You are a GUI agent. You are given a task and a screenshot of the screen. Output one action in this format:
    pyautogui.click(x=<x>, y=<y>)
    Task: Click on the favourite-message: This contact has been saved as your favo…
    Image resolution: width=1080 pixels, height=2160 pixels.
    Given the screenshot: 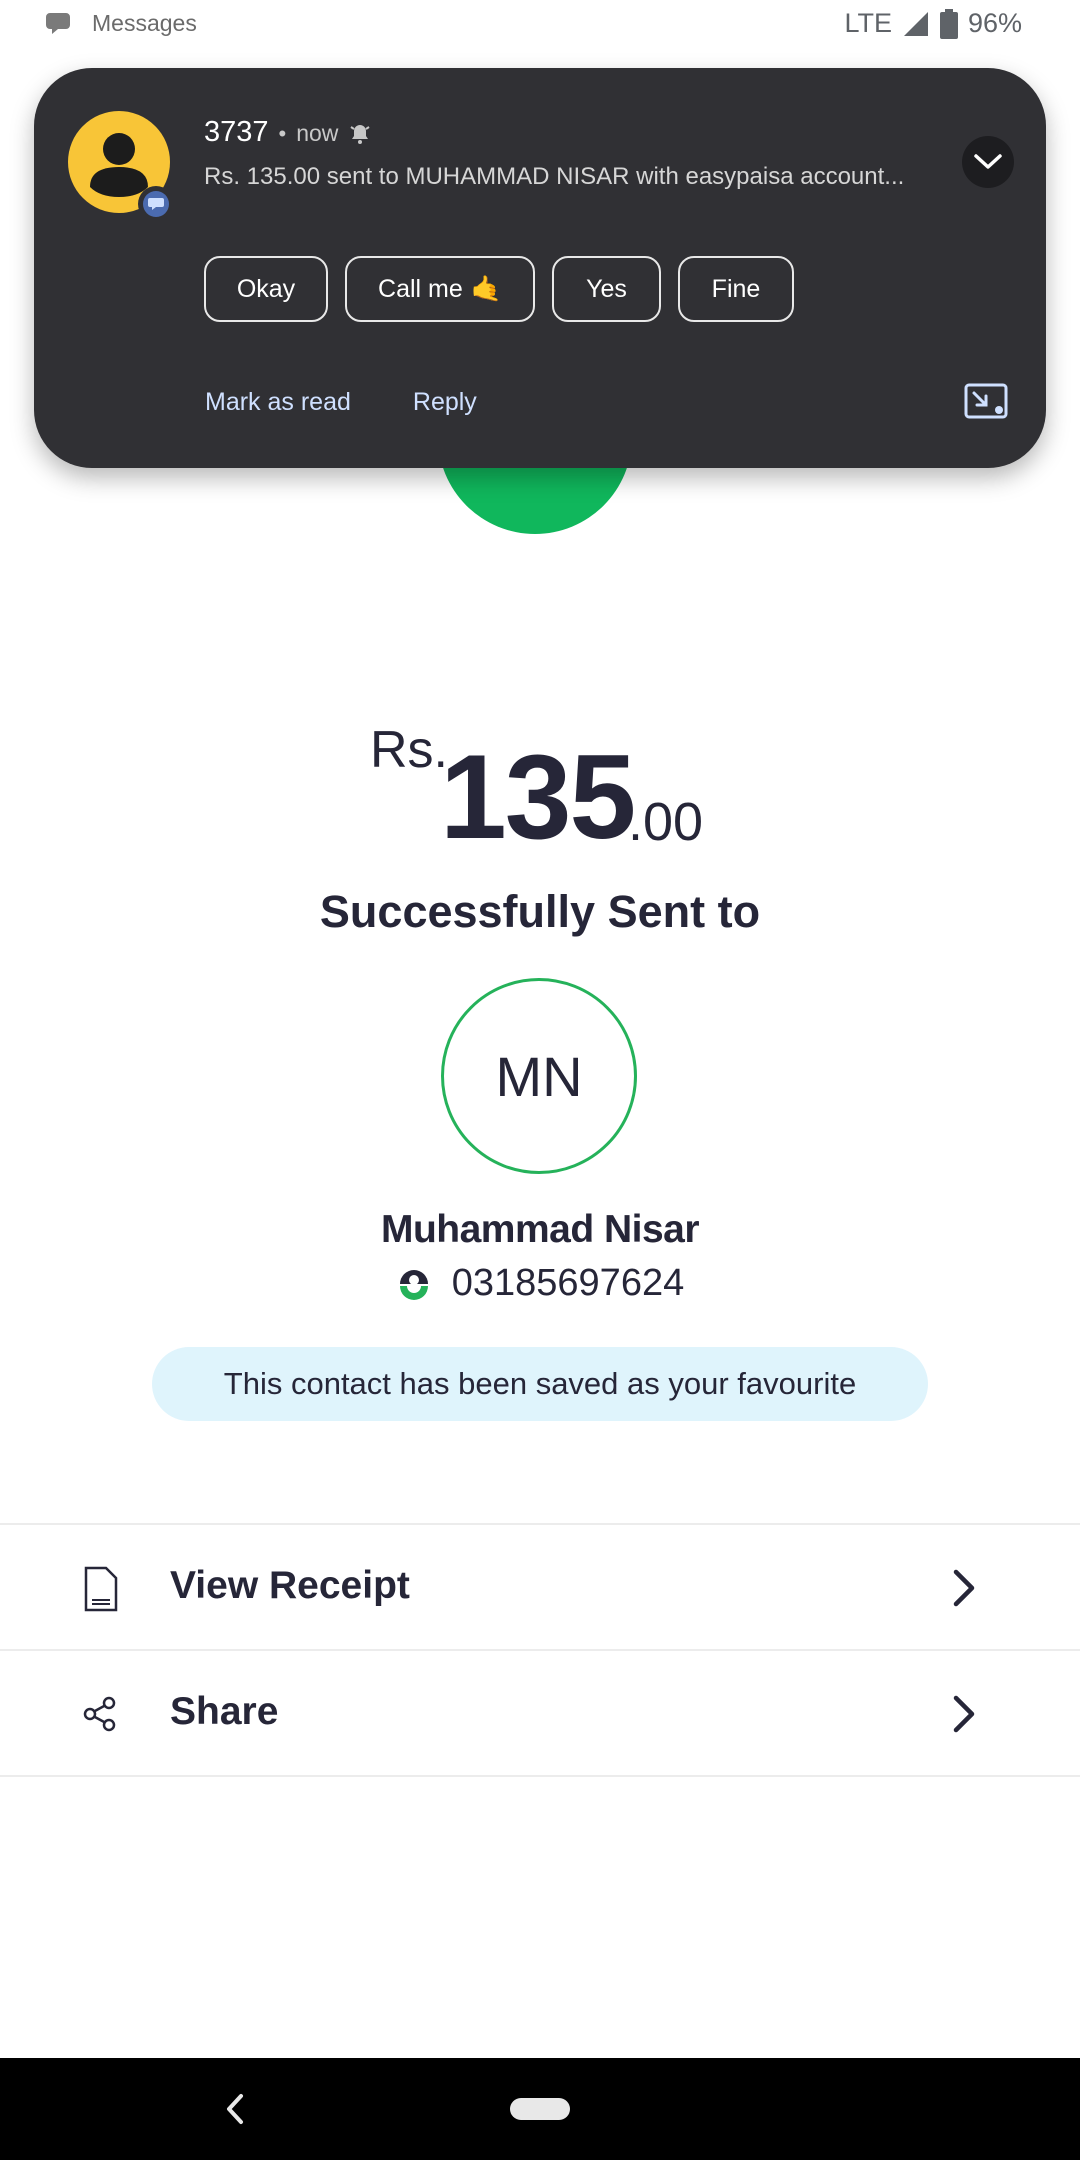 What is the action you would take?
    pyautogui.click(x=540, y=1383)
    